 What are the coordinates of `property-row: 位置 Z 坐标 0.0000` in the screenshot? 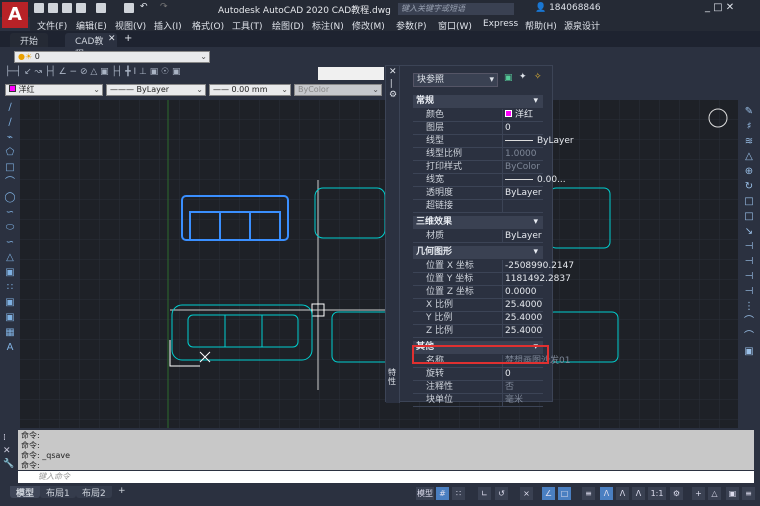 It's located at (478, 292).